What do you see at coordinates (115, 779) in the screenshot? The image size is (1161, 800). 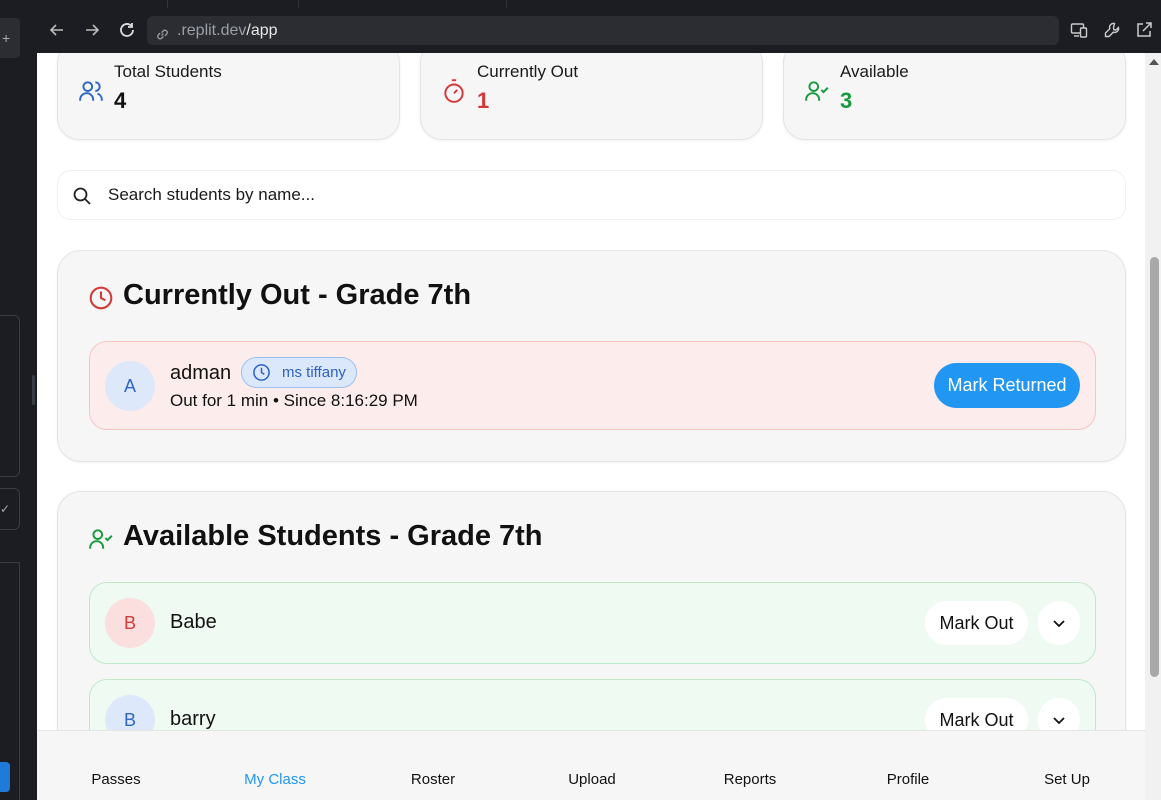 I see `nav-passes: Passes` at bounding box center [115, 779].